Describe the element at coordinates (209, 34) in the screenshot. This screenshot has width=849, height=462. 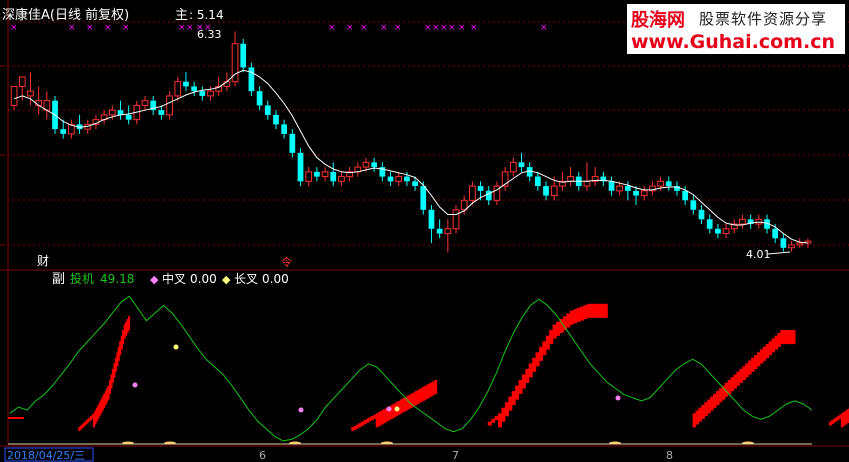
I see `high-price-label: 6.33` at that location.